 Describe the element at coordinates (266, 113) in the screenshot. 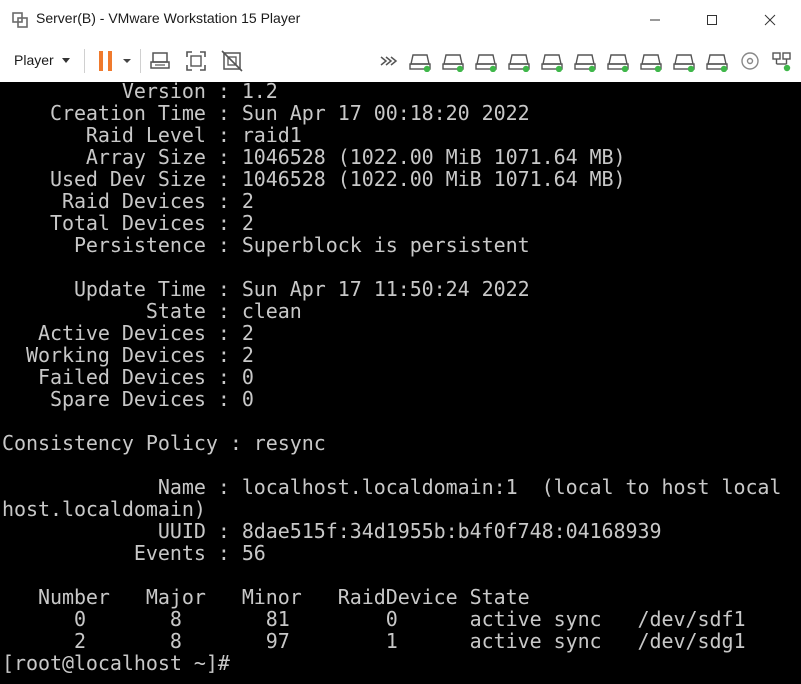

I see `console-line: Creation Time : Sun Apr 17 00:18:20 2022` at that location.